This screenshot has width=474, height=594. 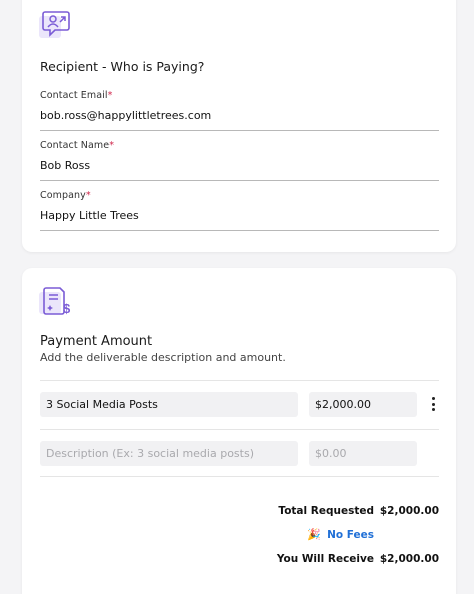 I want to click on contact-email-input: bob.ross@happylittletrees.com, so click(x=239, y=120).